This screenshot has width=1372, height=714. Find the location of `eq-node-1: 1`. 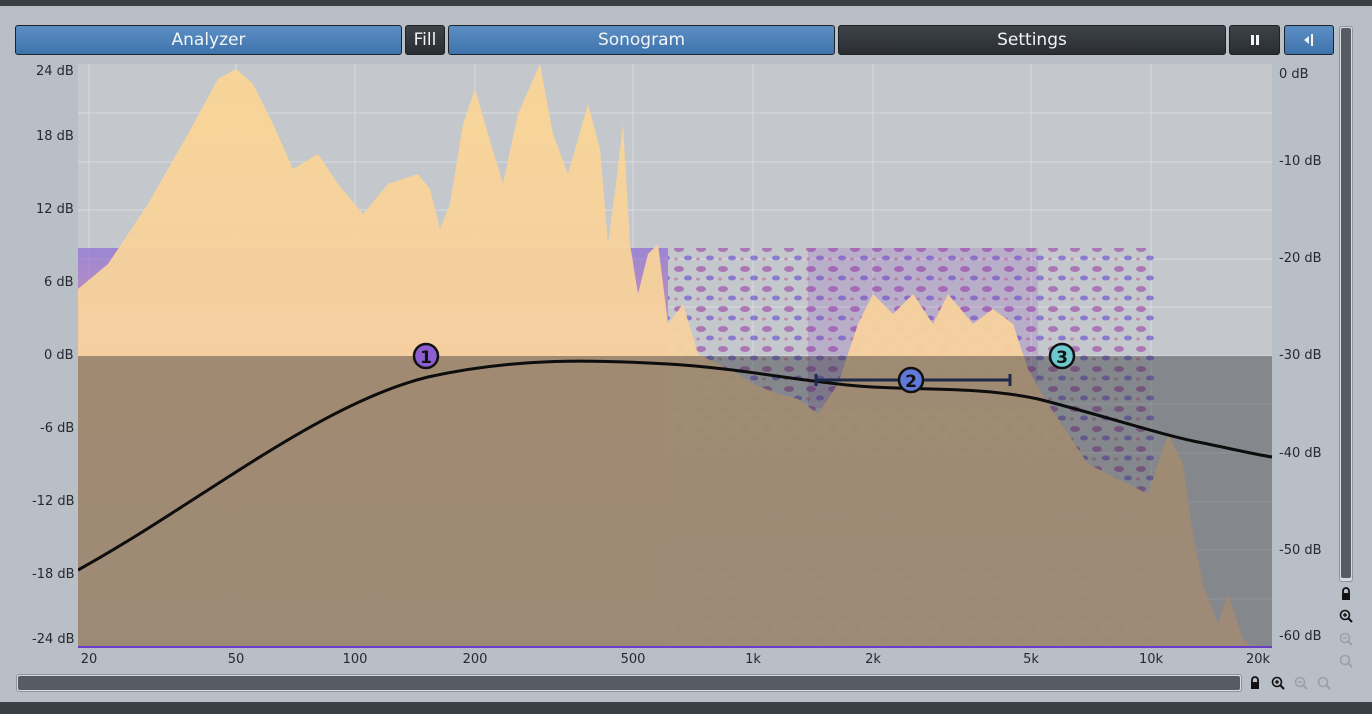

eq-node-1: 1 is located at coordinates (426, 356).